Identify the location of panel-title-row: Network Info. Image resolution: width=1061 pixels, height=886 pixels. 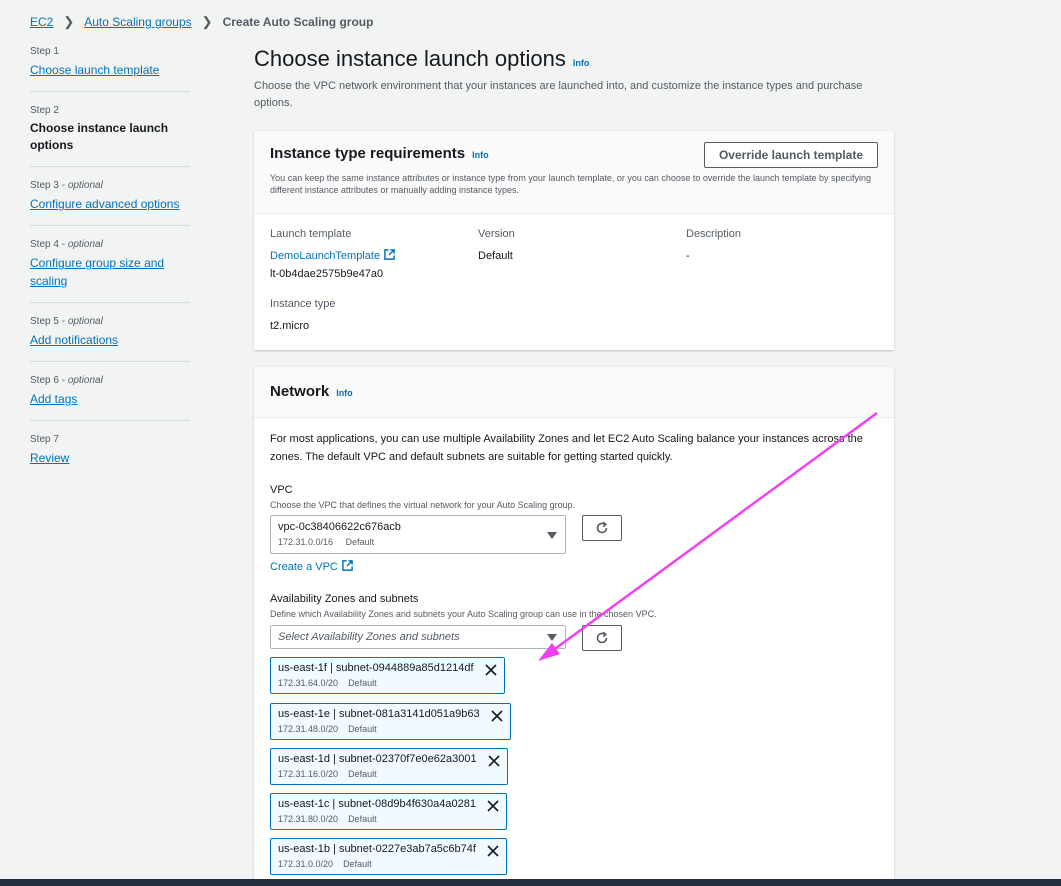
(574, 391).